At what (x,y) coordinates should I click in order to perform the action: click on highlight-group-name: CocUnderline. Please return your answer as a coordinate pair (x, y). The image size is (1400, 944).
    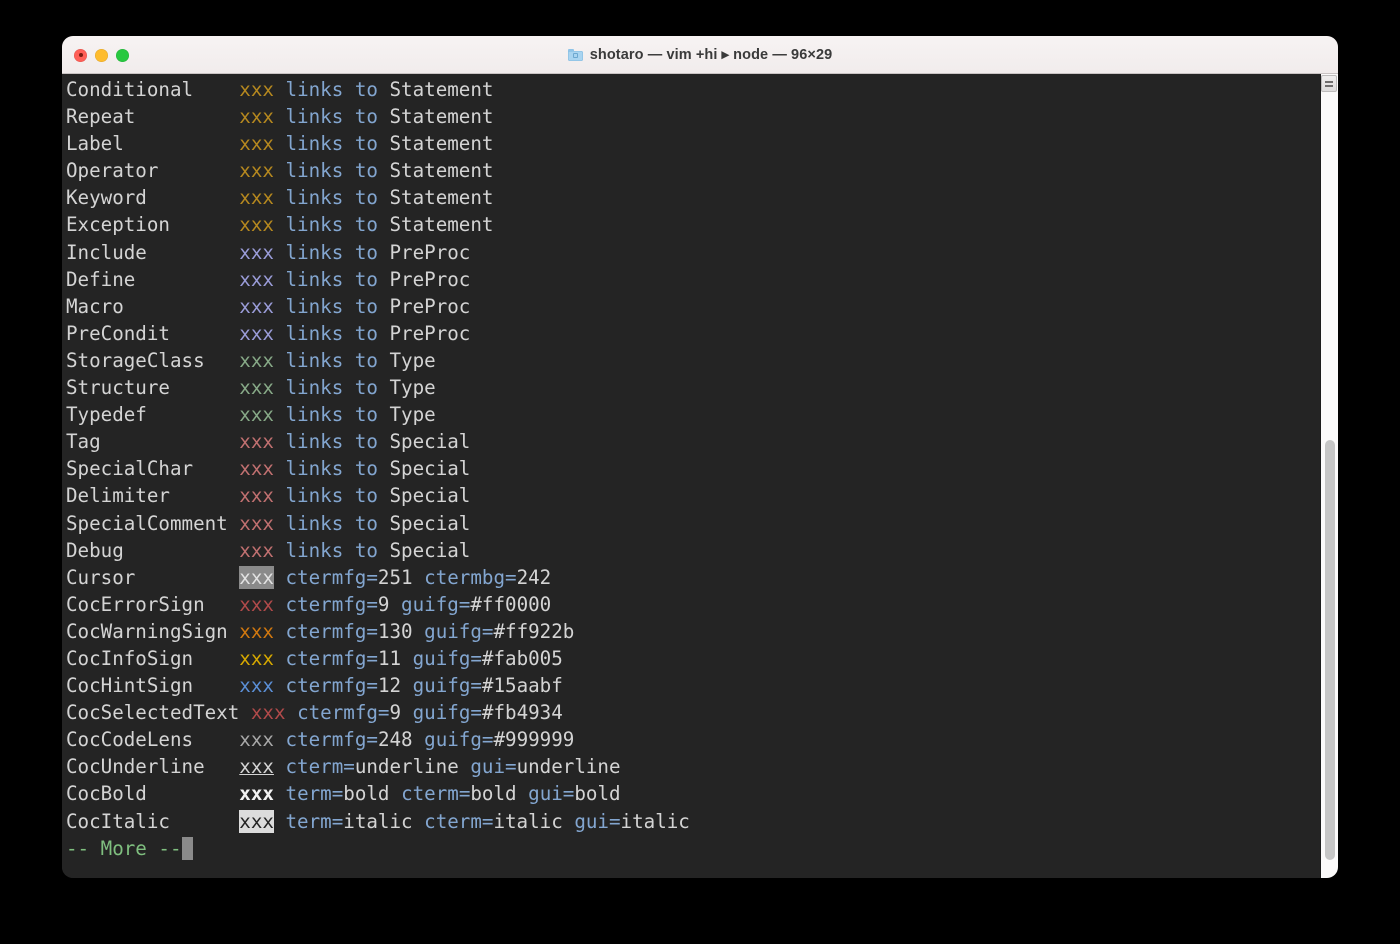
    Looking at the image, I should click on (135, 767).